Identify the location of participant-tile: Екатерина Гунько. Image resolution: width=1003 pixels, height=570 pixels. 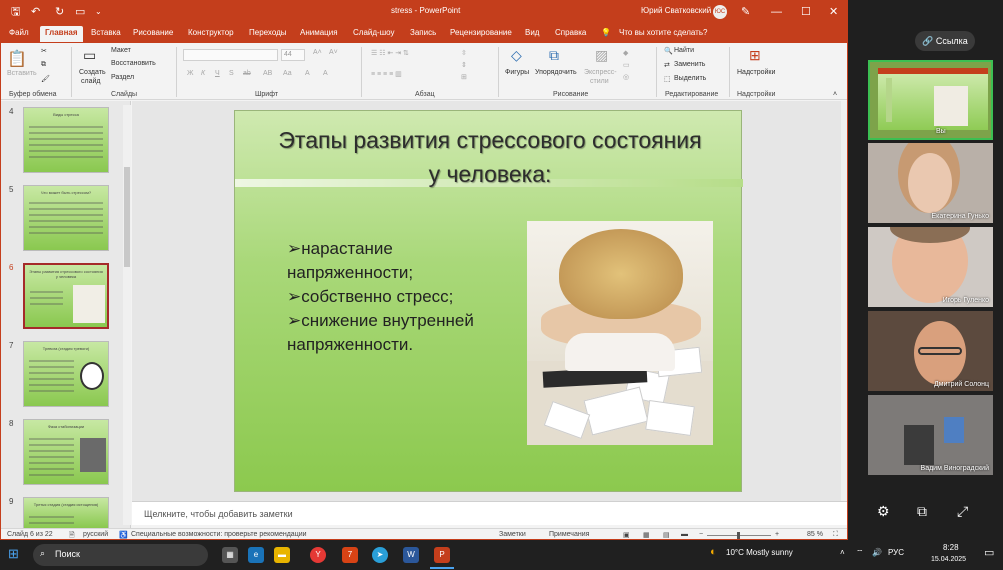
(930, 183).